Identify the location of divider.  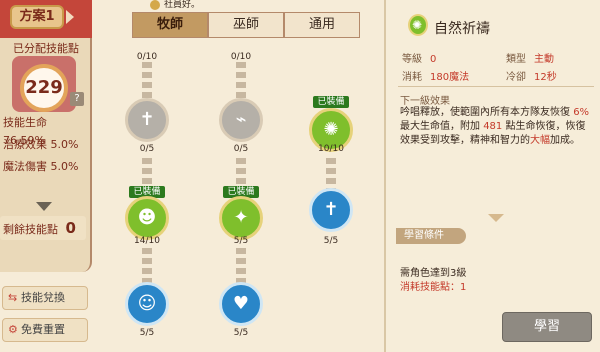
(496, 86).